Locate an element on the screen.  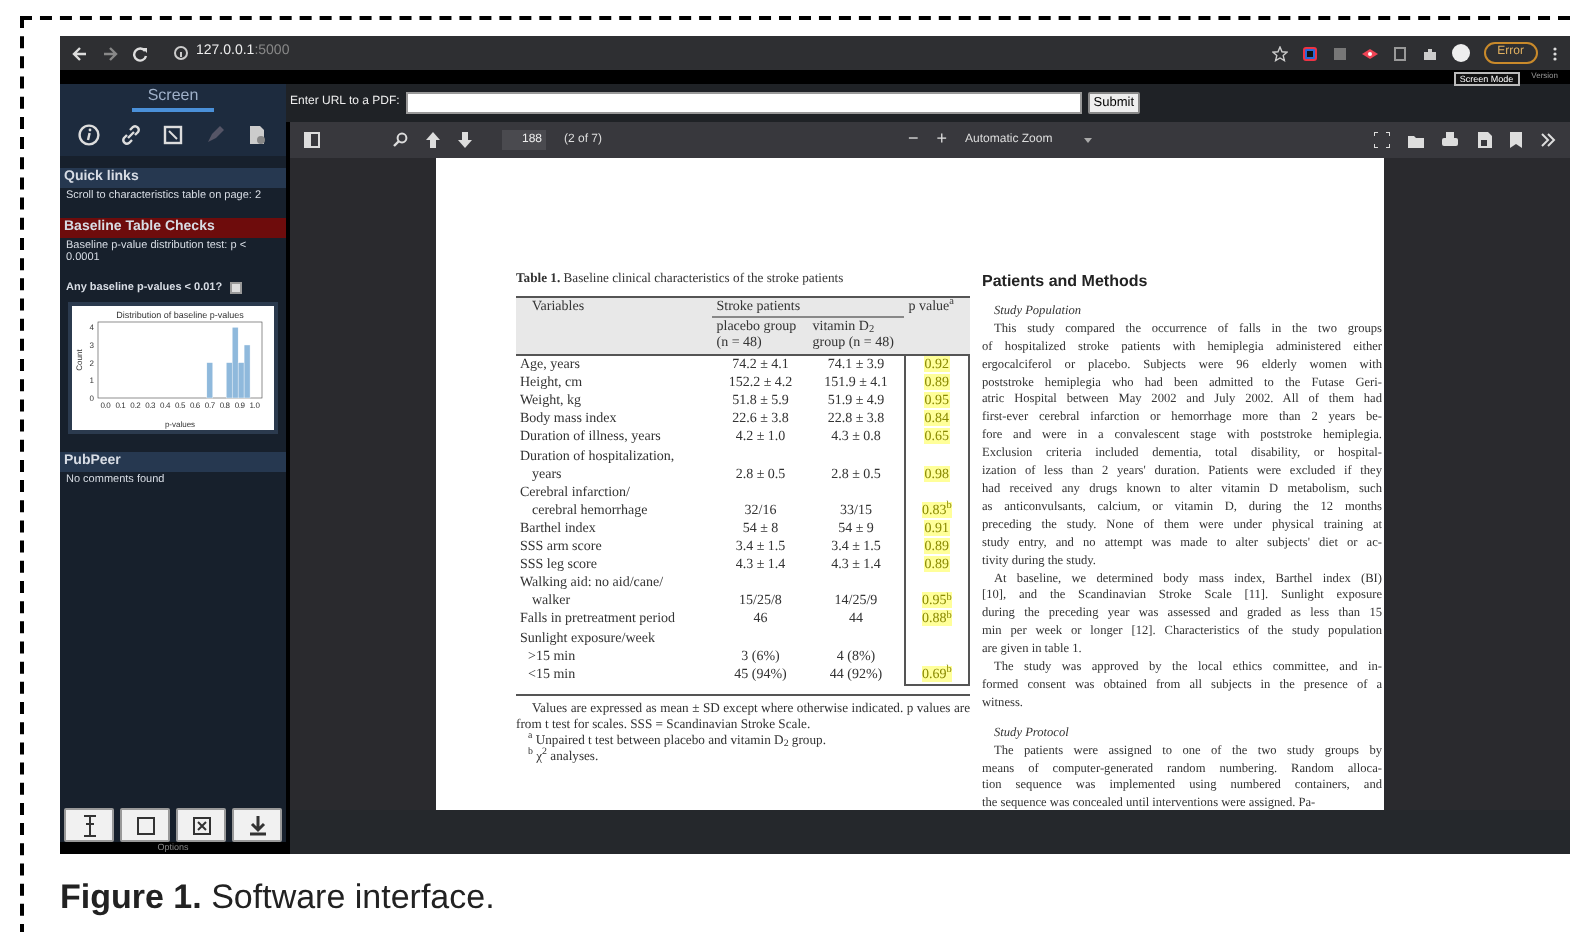
forward-icon is located at coordinates (110, 53).